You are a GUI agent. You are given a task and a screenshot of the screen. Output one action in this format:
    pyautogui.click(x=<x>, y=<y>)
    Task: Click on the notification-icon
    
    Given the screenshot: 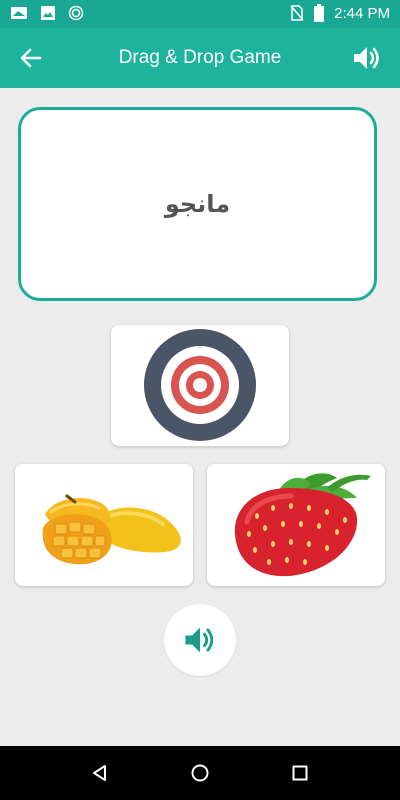 What is the action you would take?
    pyautogui.click(x=19, y=13)
    